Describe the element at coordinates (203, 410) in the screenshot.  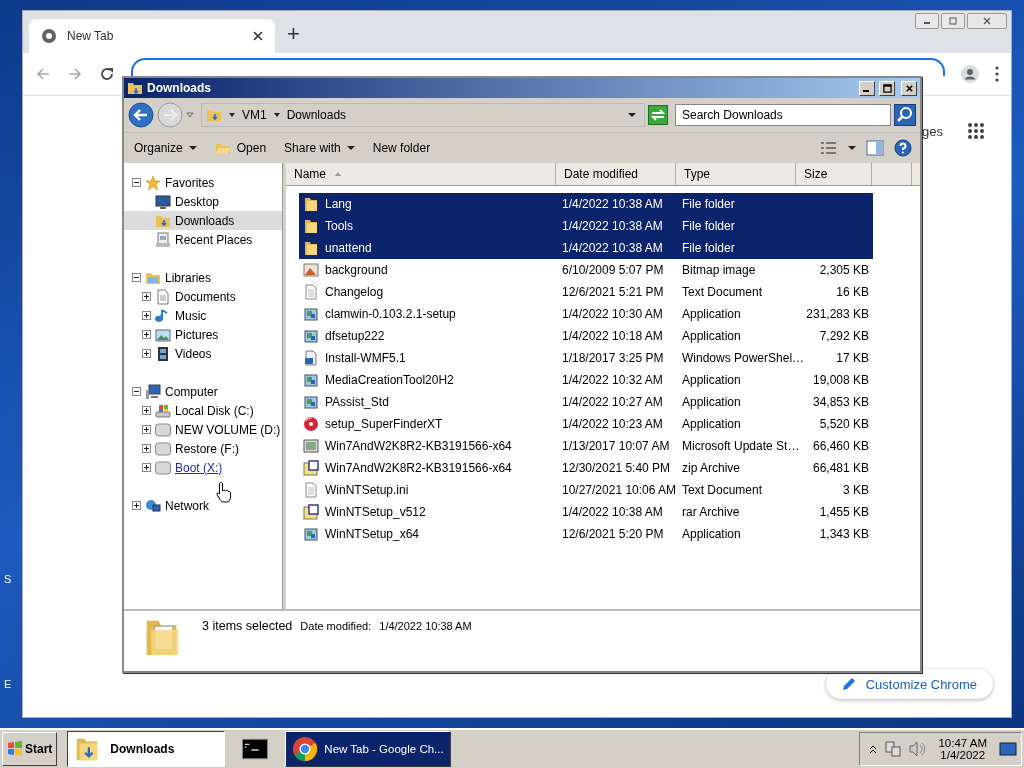
I see `nav-item: Local Disk (C:)` at that location.